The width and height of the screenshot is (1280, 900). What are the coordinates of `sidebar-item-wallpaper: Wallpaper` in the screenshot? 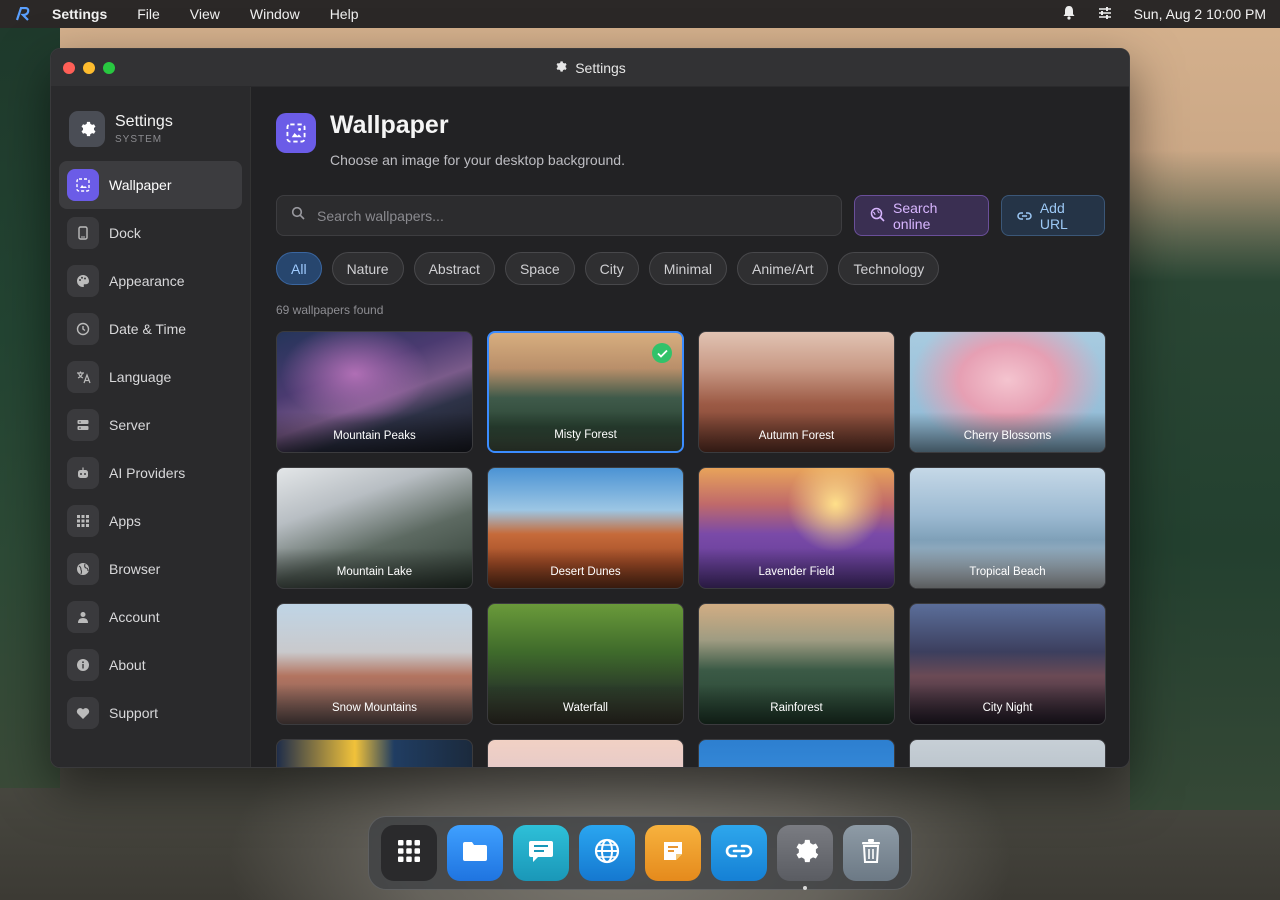 It's located at (150, 185).